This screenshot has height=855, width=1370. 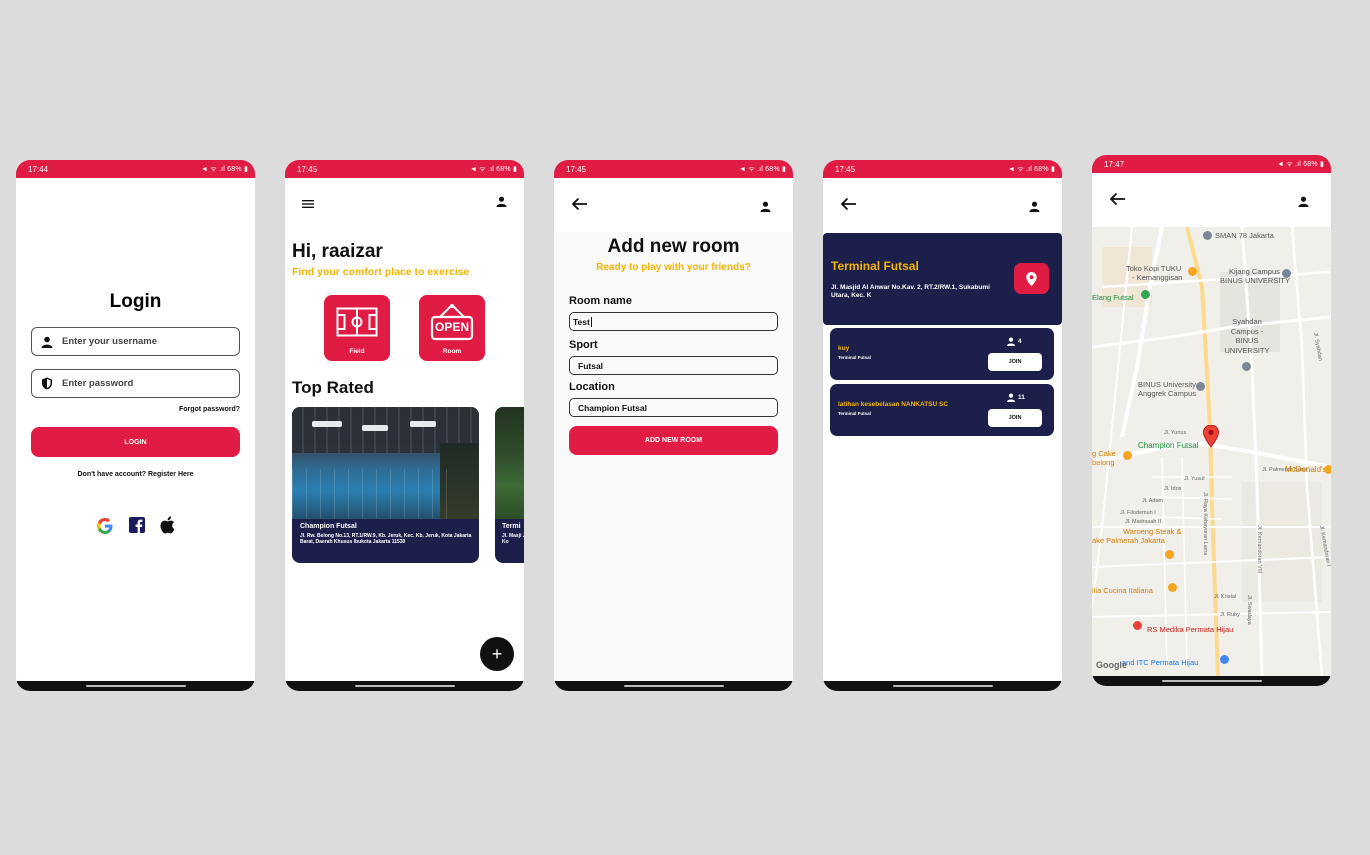 I want to click on sport-input: Futsal, so click(x=673, y=365).